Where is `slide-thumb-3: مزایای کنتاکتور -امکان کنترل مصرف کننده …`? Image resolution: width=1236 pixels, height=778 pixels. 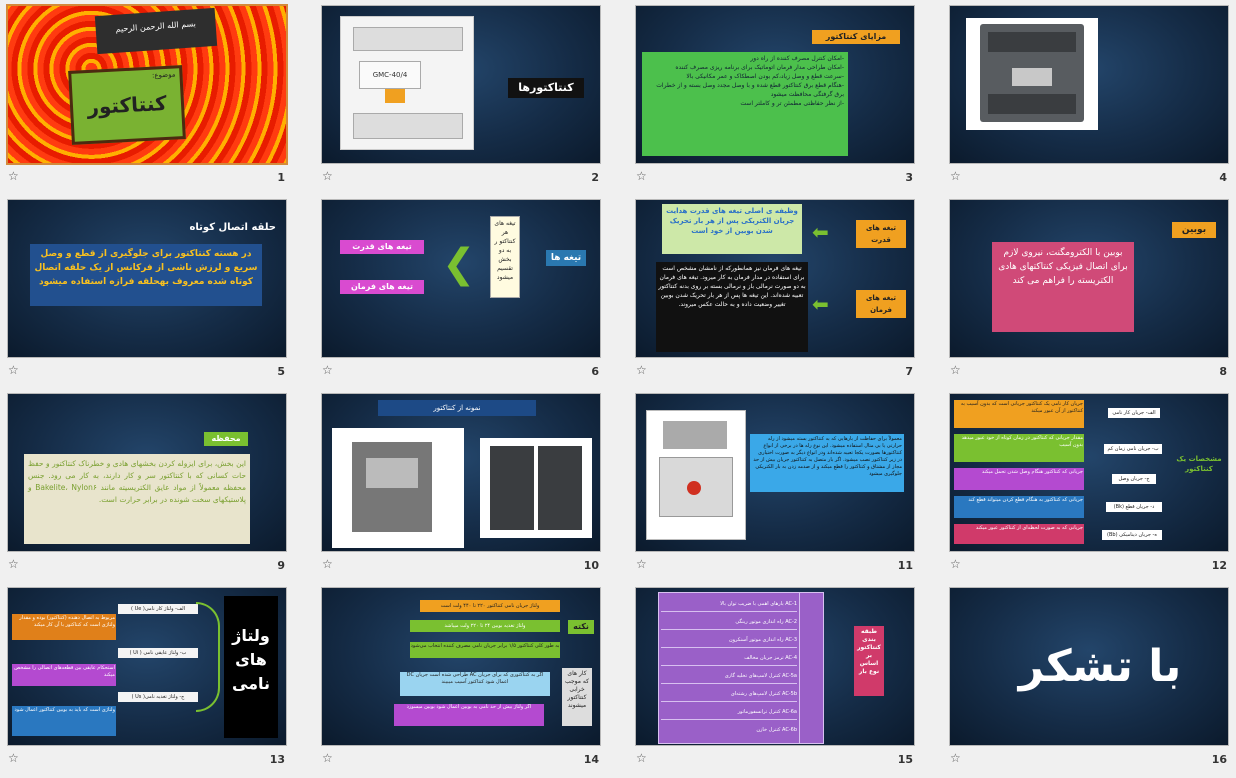
slide-thumb-3: مزایای کنتاکتور -امکان کنترل مصرف کننده … is located at coordinates (785, 97).